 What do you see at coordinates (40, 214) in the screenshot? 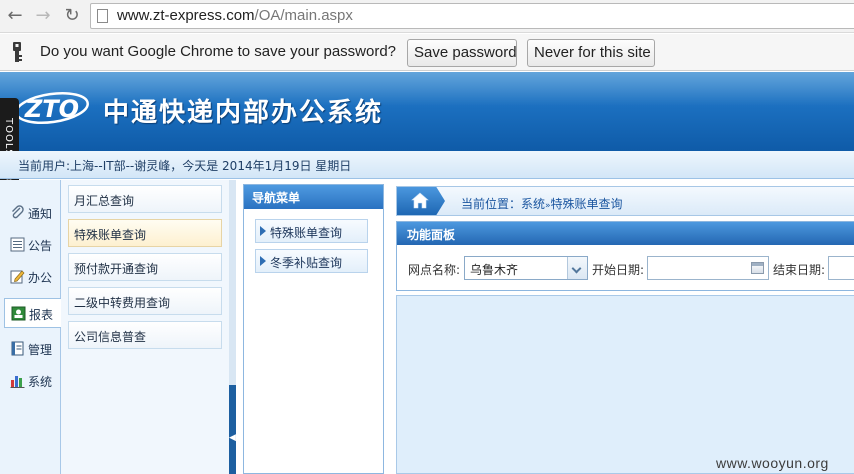
I see `left-nav-label: 通知` at bounding box center [40, 214].